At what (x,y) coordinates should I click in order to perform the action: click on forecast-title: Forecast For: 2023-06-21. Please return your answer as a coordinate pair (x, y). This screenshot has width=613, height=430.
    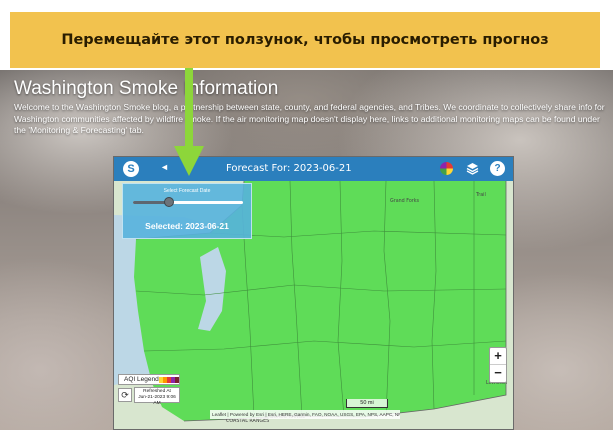
    Looking at the image, I should click on (289, 168).